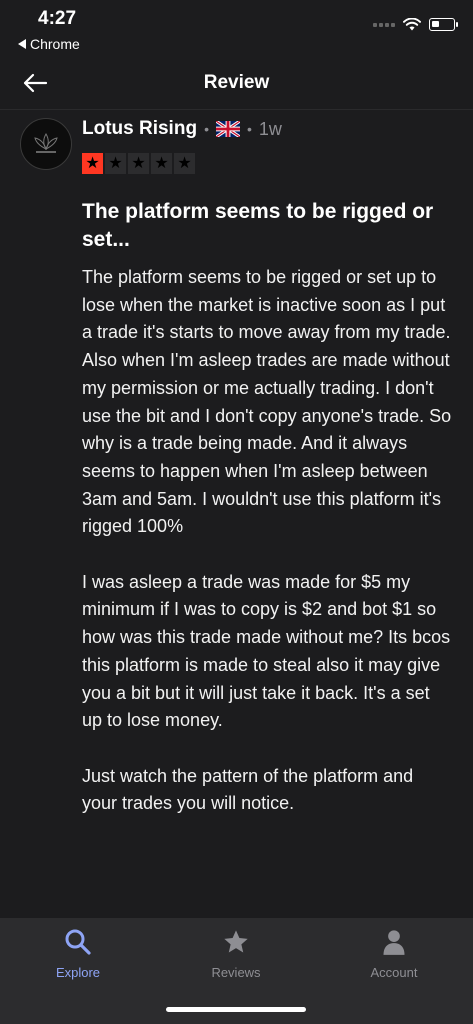 This screenshot has height=1024, width=473. I want to click on status-indicators, so click(415, 24).